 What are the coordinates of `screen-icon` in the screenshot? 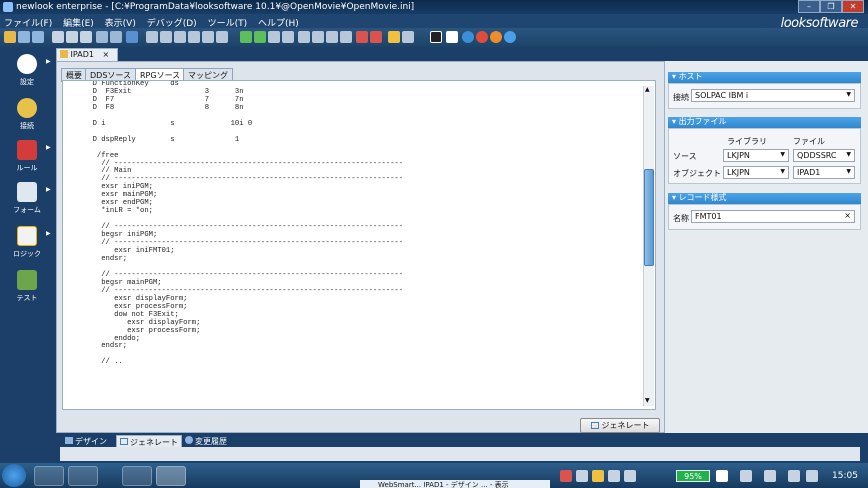 It's located at (436, 37).